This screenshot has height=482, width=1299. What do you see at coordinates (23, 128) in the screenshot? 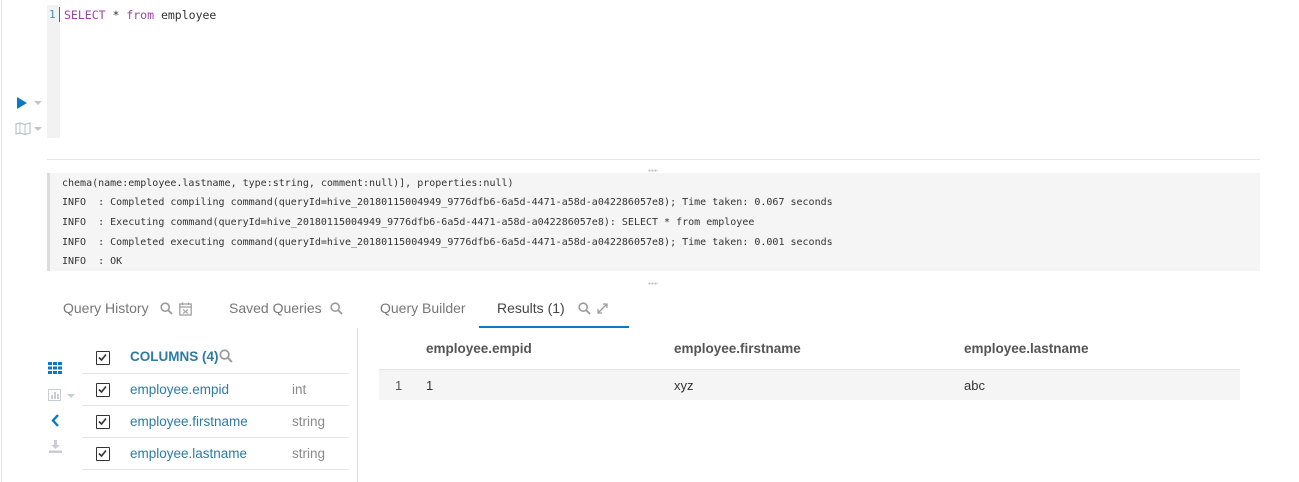
I see `map-icon` at bounding box center [23, 128].